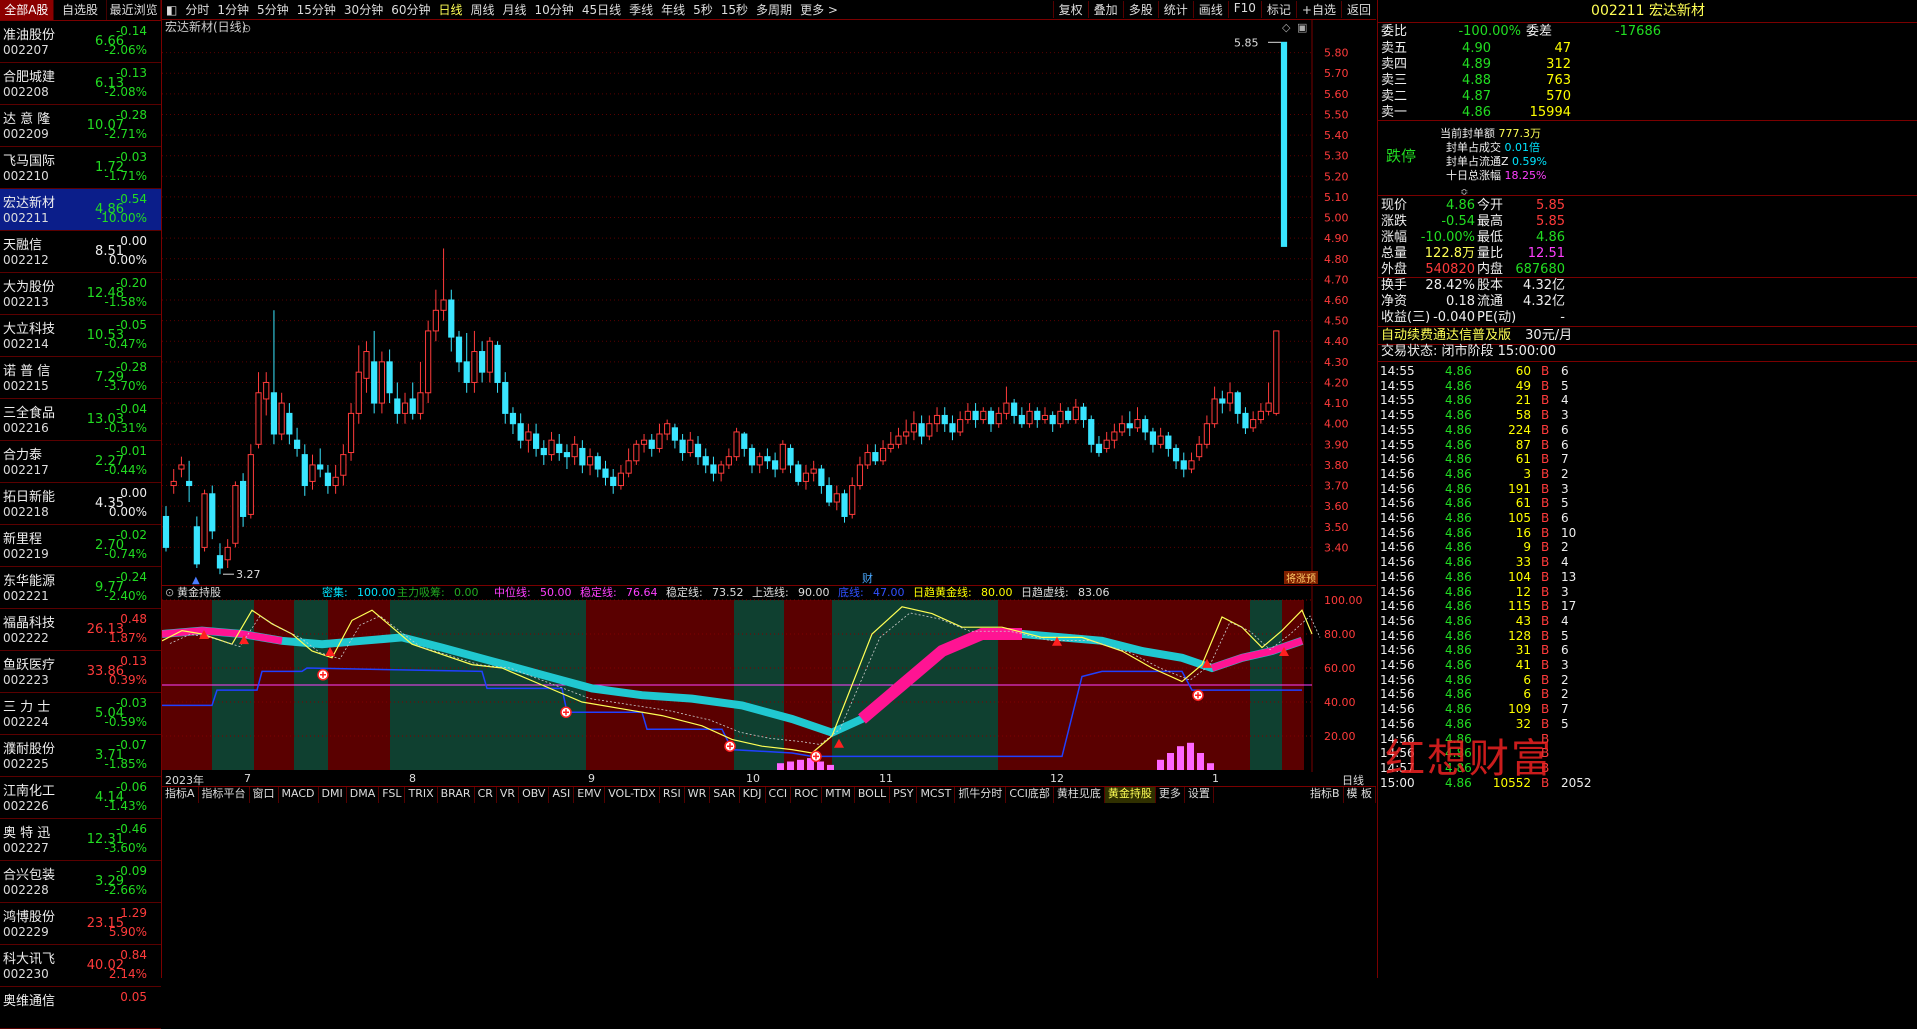 Image resolution: width=1917 pixels, height=1029 pixels. Describe the element at coordinates (1210, 9) in the screenshot. I see `toolbar-button: 画线` at that location.